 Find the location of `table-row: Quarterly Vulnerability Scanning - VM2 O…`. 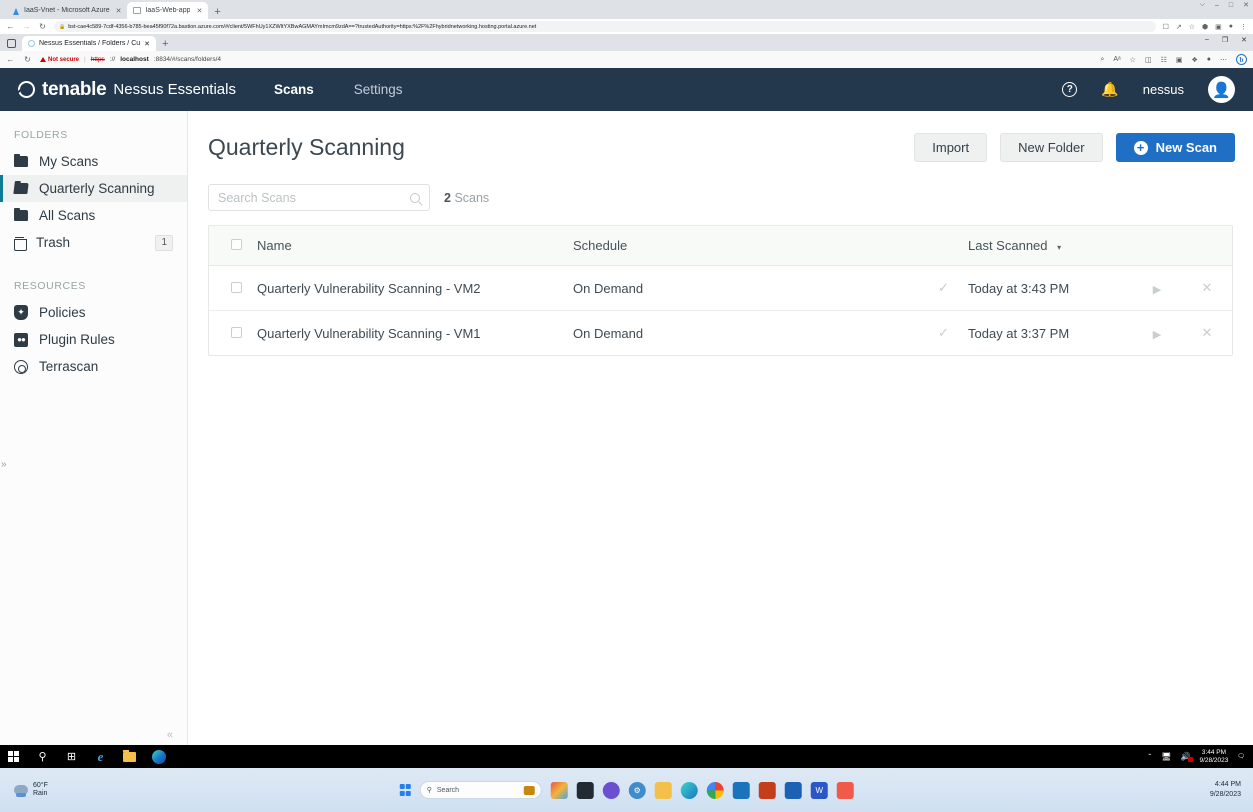

table-row: Quarterly Vulnerability Scanning - VM2 O… is located at coordinates (720, 288).